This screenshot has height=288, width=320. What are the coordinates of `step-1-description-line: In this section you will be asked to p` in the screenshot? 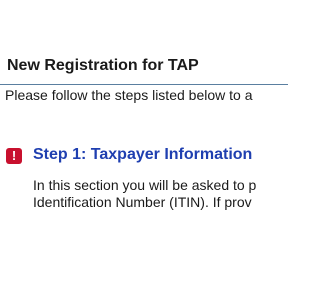 It's located at (145, 185).